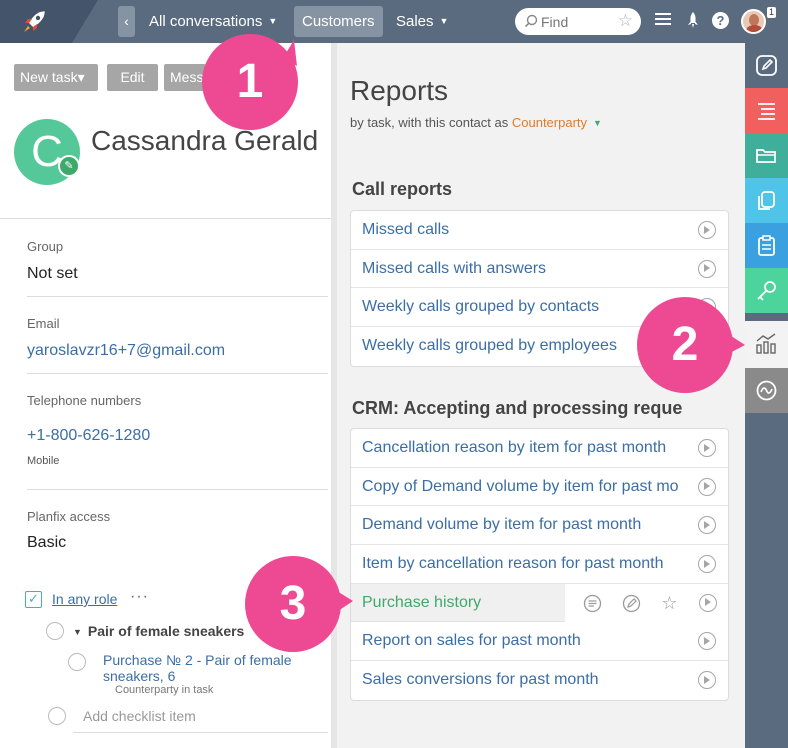  What do you see at coordinates (592, 603) in the screenshot?
I see `details-icon` at bounding box center [592, 603].